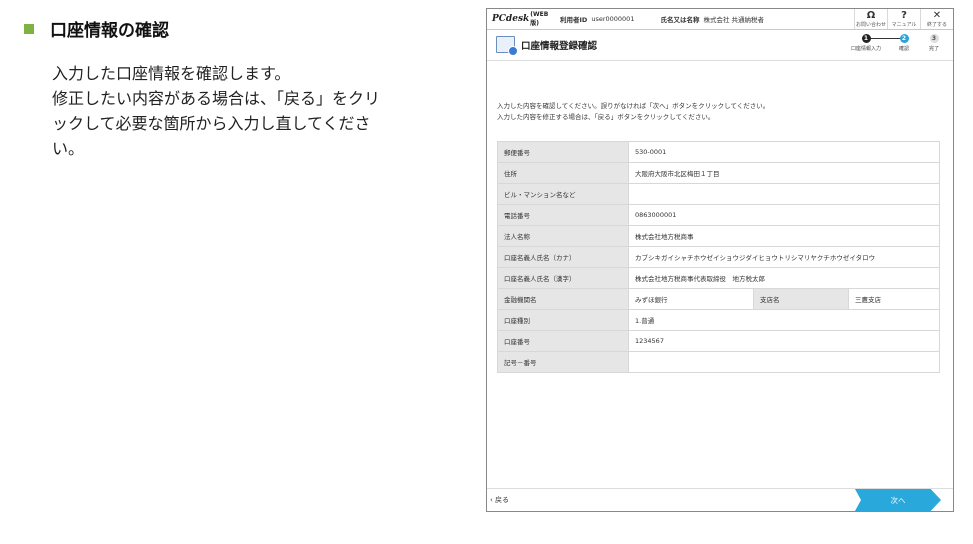 Image resolution: width=973 pixels, height=544 pixels. I want to click on field-value: 530-0001, so click(784, 152).